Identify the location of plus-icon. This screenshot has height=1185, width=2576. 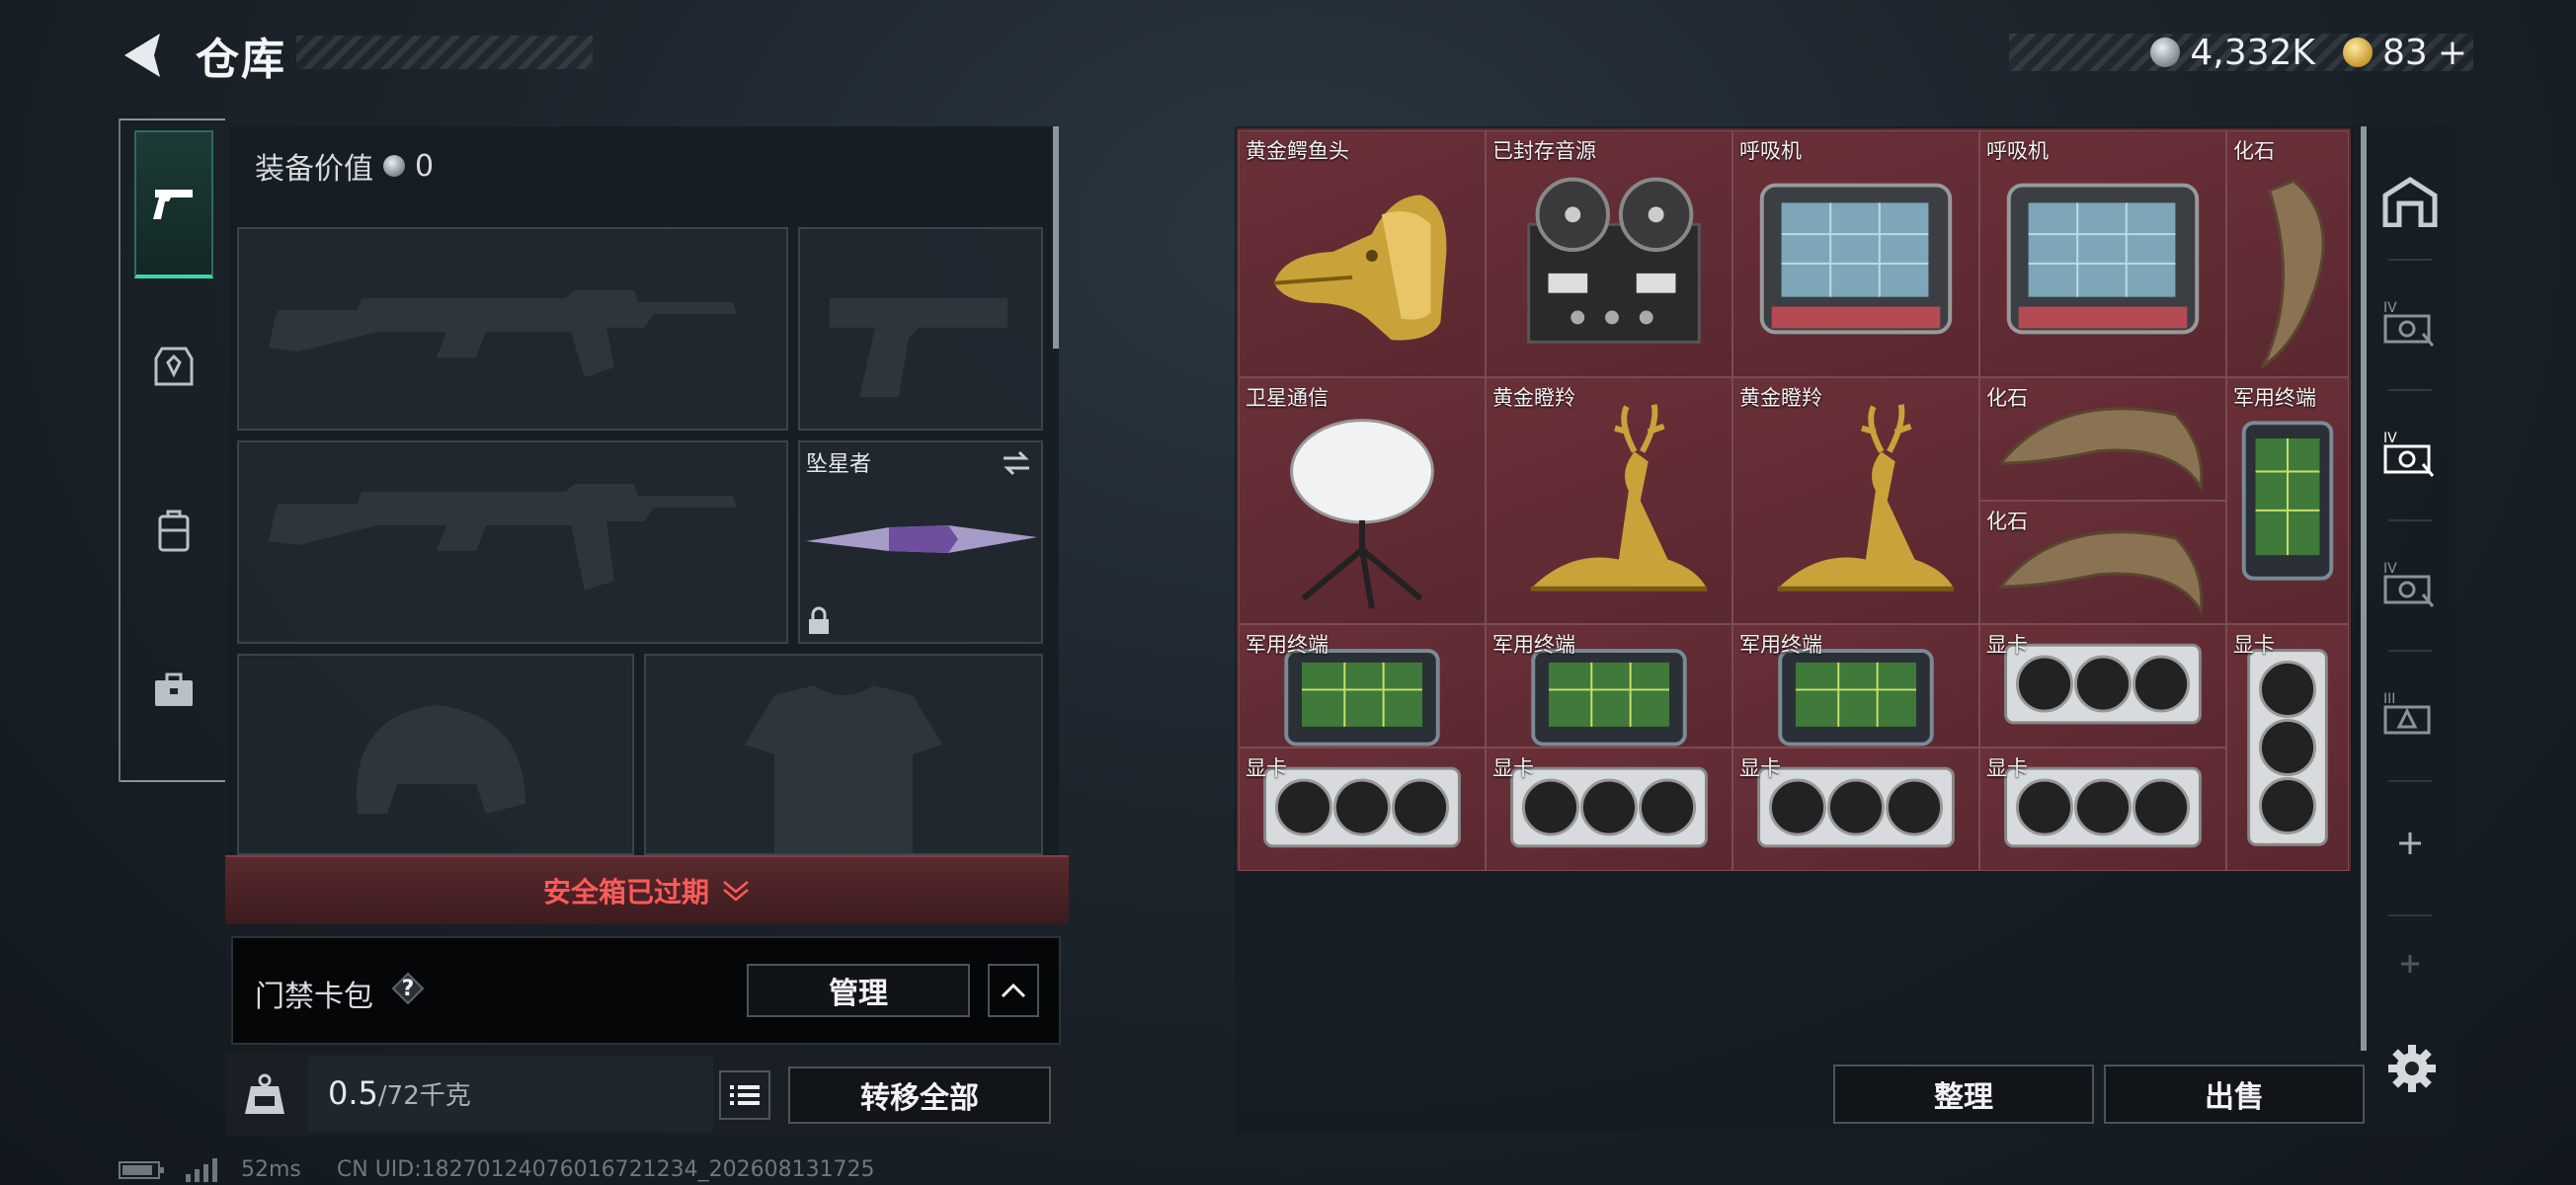
(2410, 843).